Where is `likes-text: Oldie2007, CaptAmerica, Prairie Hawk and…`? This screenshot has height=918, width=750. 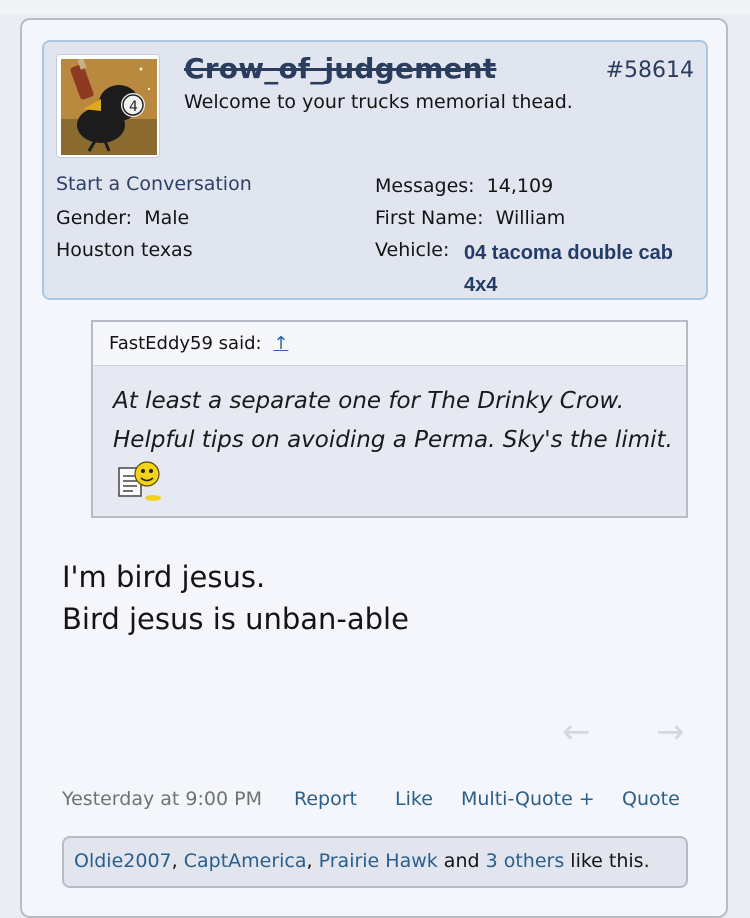
likes-text: Oldie2007, CaptAmerica, Prairie Hawk and… is located at coordinates (362, 861).